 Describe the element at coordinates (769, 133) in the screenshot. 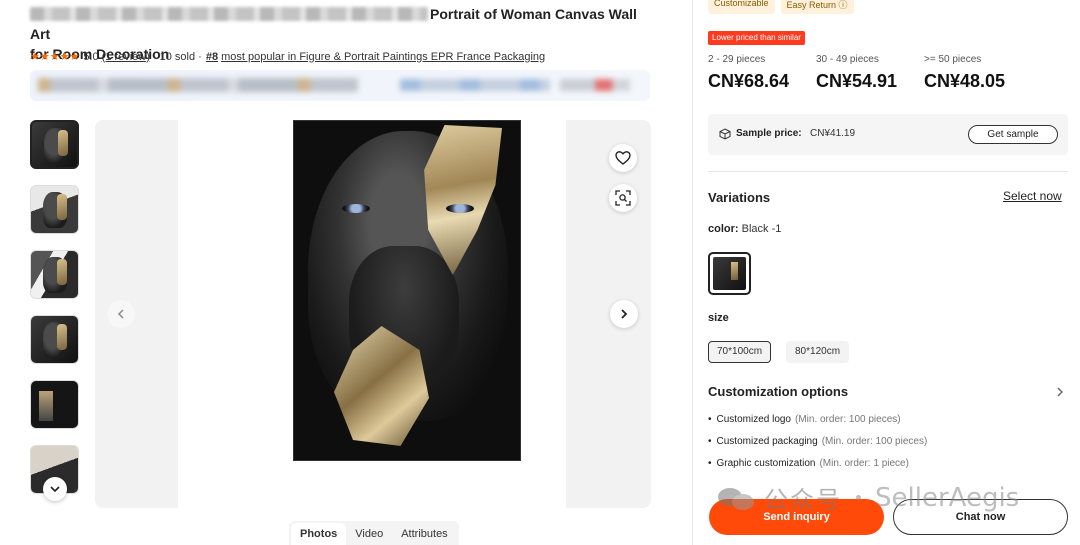

I see `sample-price-label: Sample price:` at that location.